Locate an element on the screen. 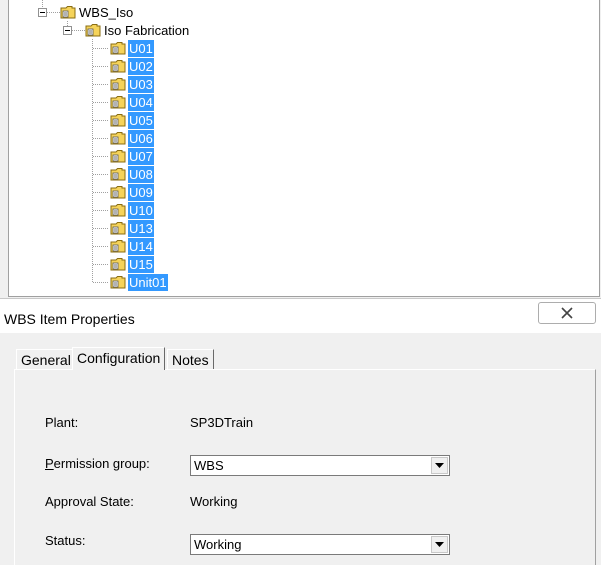  tree-node-wbs-iso: WBS_Iso is located at coordinates (97, 12).